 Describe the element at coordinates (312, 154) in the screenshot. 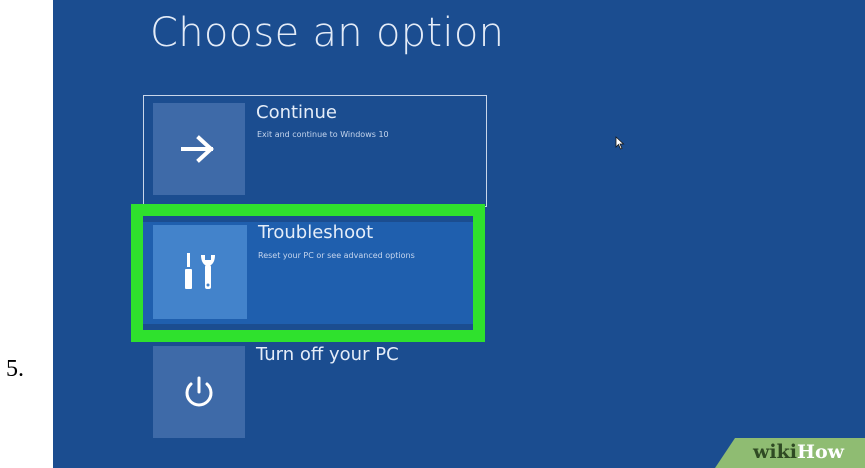

I see `option-continue: Continue Exit and continue to Windows 10` at that location.